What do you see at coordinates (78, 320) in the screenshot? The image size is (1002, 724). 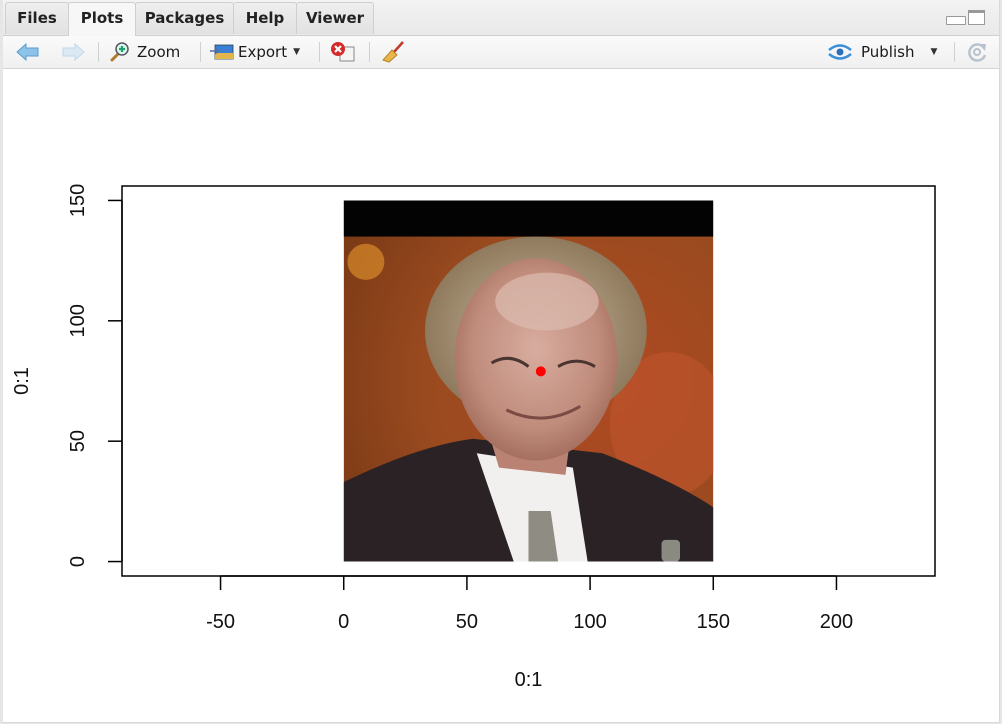 I see `y-tick-label: 100` at bounding box center [78, 320].